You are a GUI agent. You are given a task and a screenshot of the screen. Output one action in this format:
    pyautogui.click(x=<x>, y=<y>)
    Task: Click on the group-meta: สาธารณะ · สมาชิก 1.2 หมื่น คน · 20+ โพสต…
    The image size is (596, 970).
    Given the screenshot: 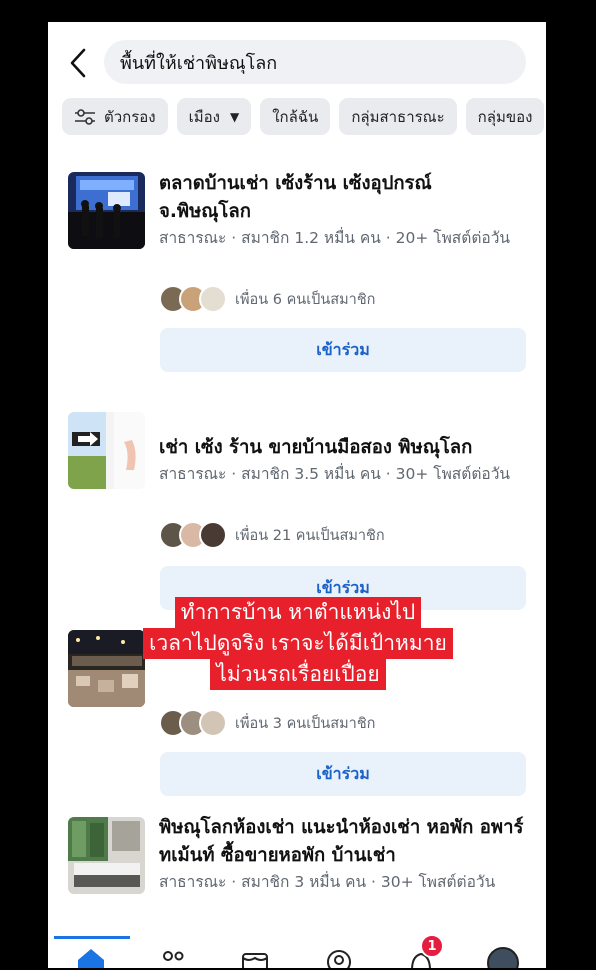 What is the action you would take?
    pyautogui.click(x=335, y=238)
    